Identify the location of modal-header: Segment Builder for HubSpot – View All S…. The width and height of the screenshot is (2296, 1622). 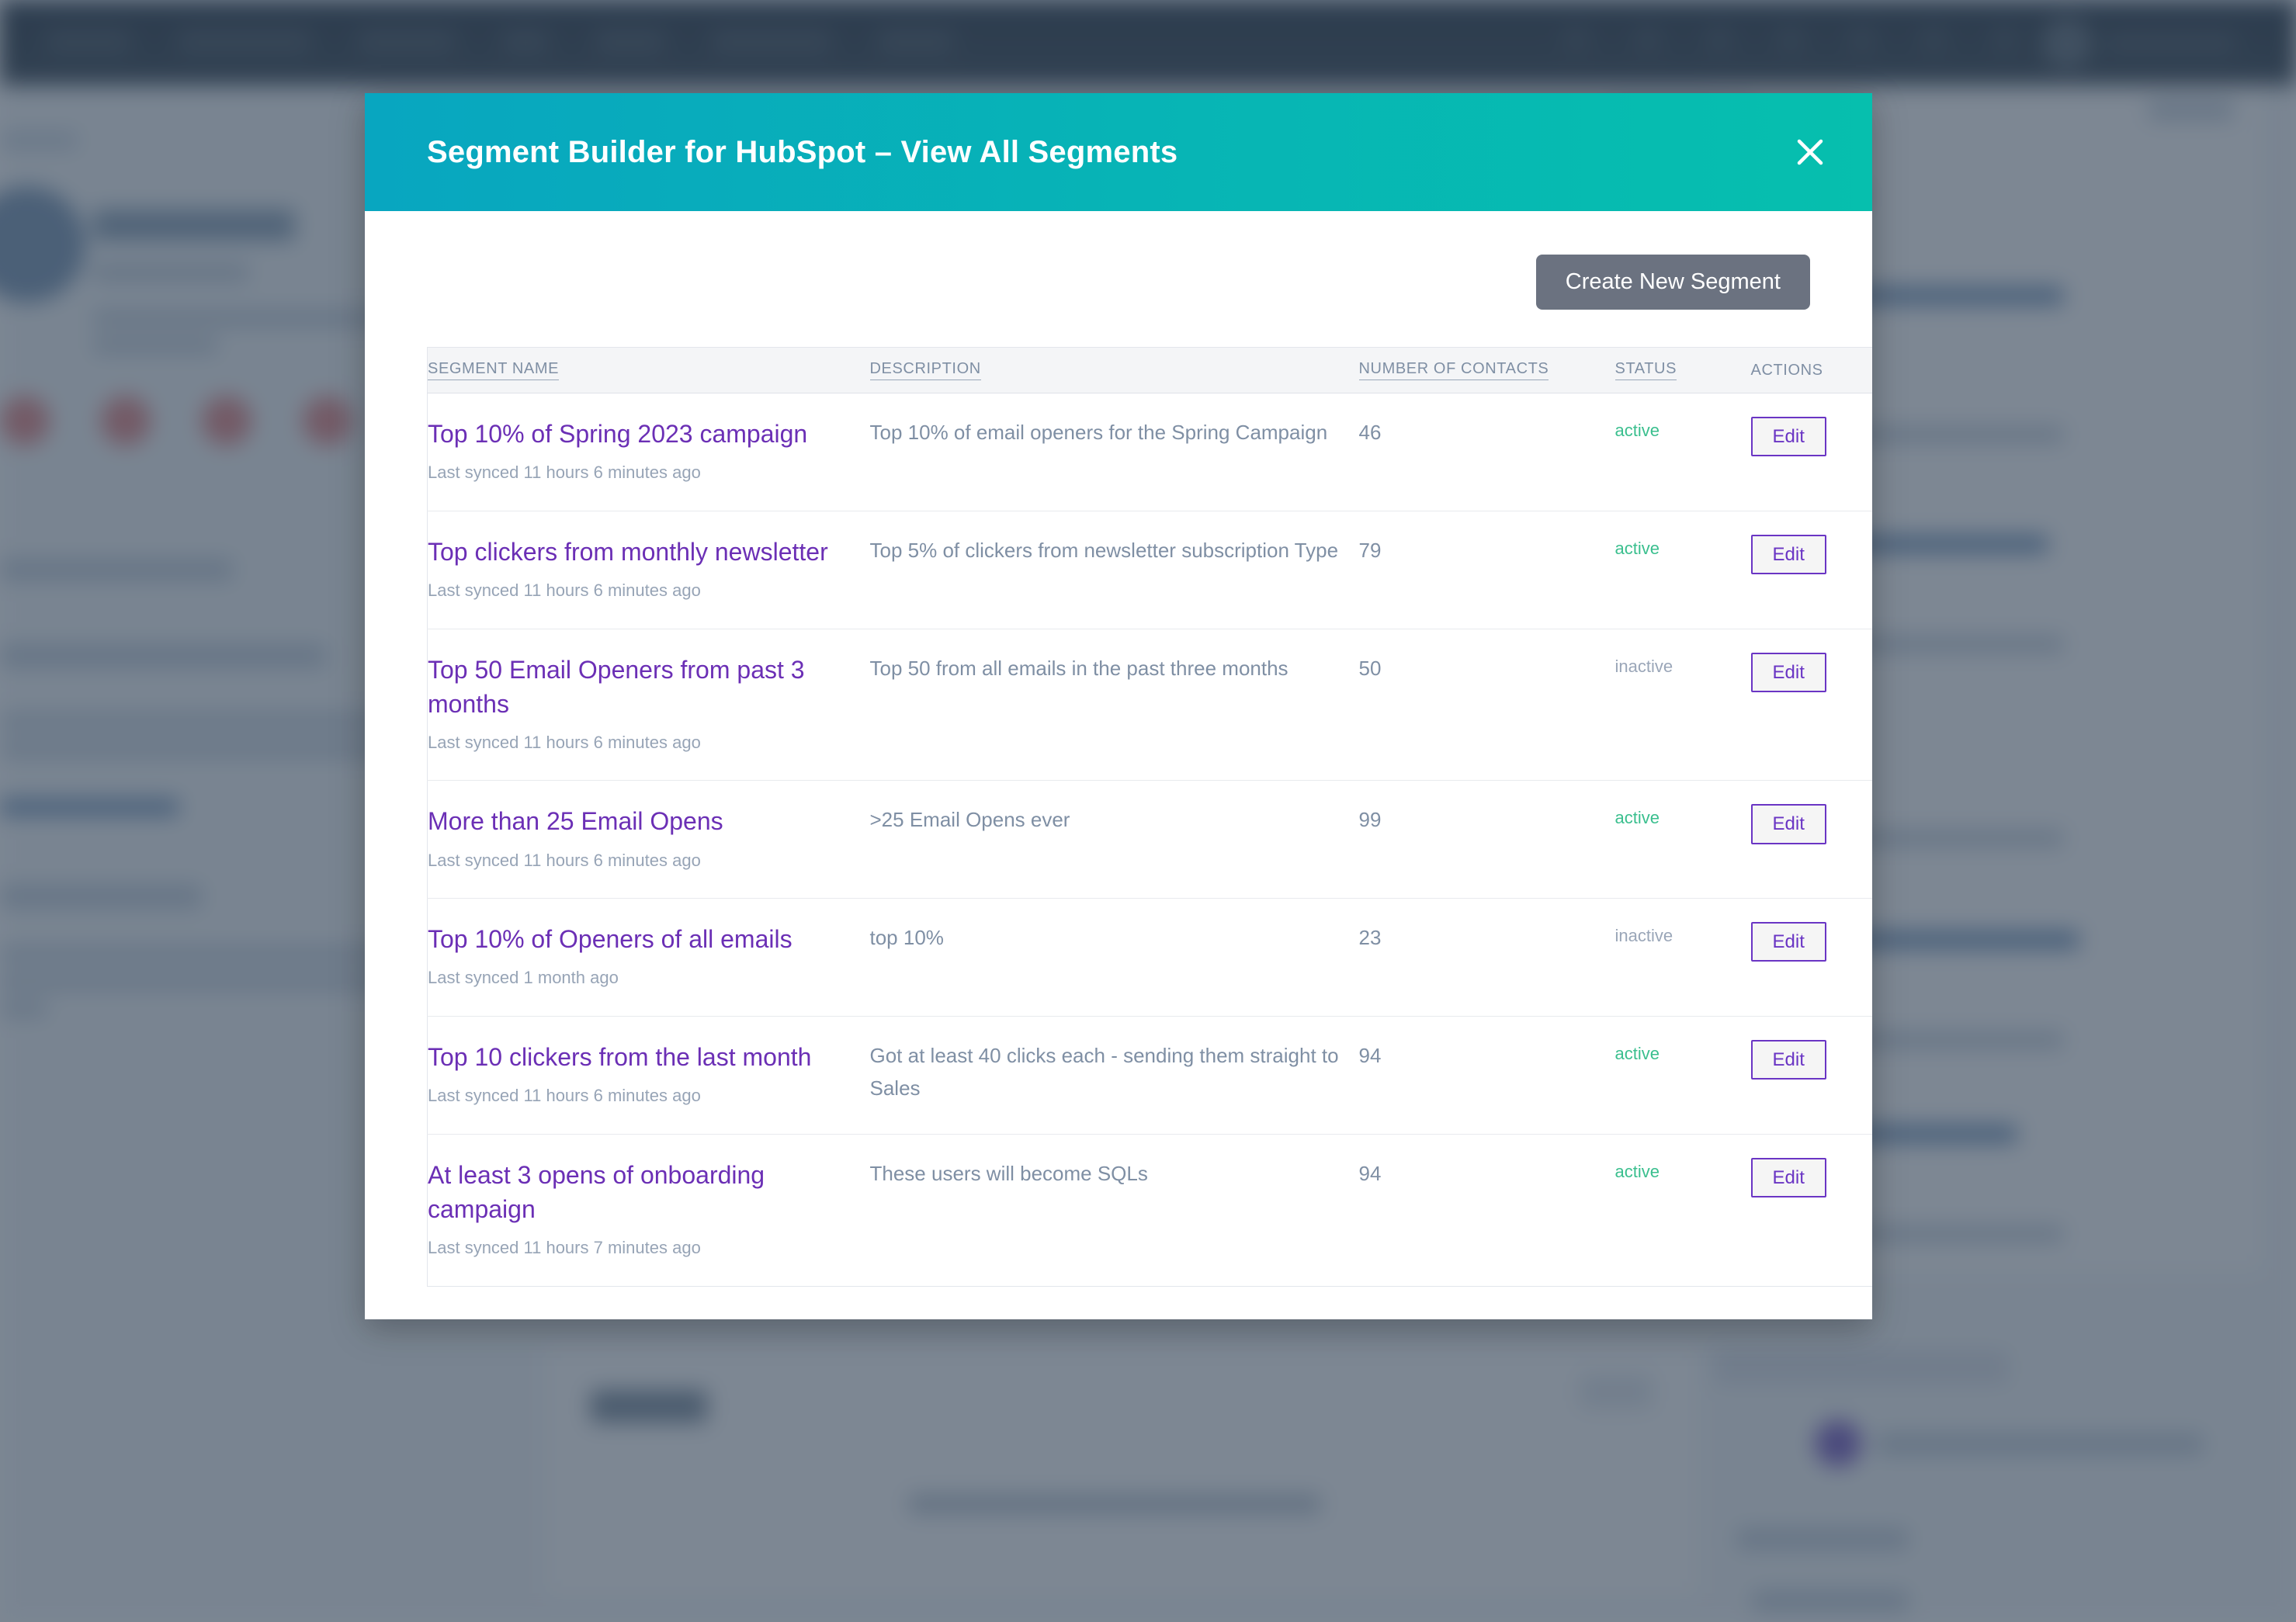
(1118, 152).